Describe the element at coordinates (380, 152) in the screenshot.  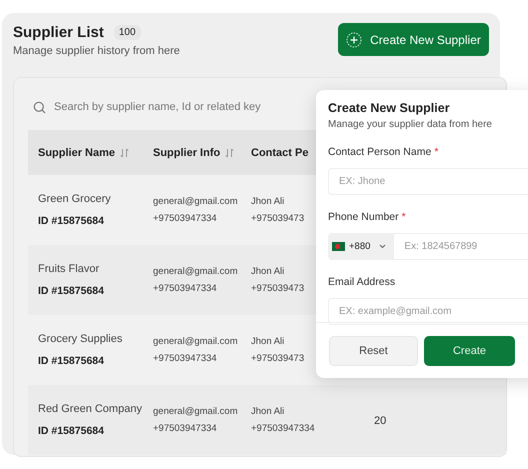
I see `field-label: Contact Person Name` at that location.